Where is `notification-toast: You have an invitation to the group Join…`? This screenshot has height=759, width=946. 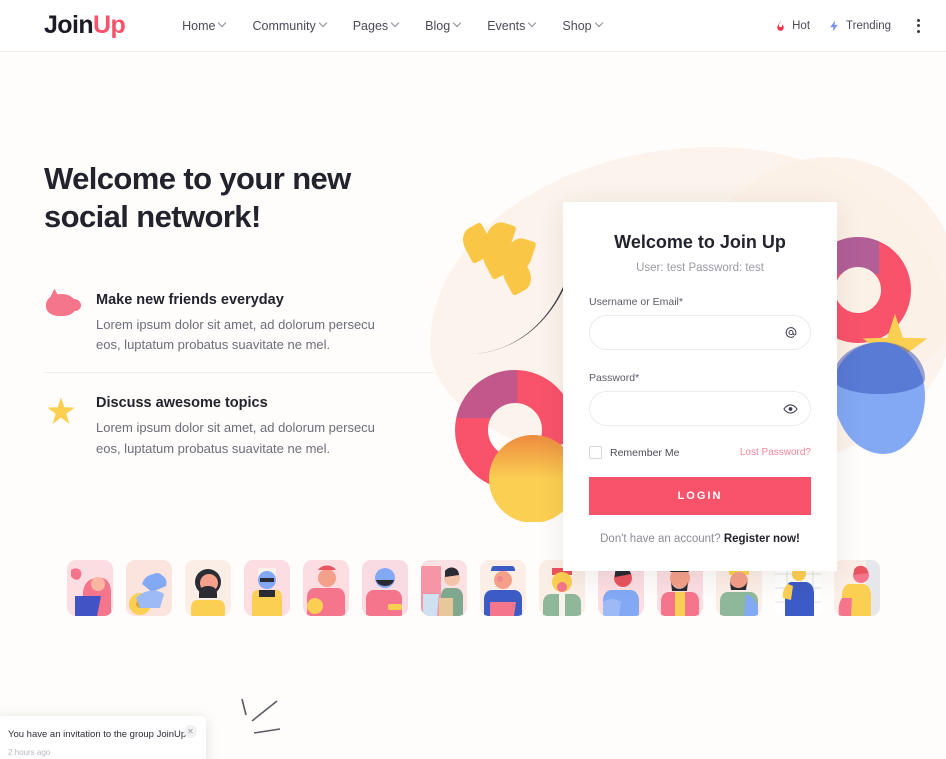
notification-toast: You have an invitation to the group Join… is located at coordinates (103, 737).